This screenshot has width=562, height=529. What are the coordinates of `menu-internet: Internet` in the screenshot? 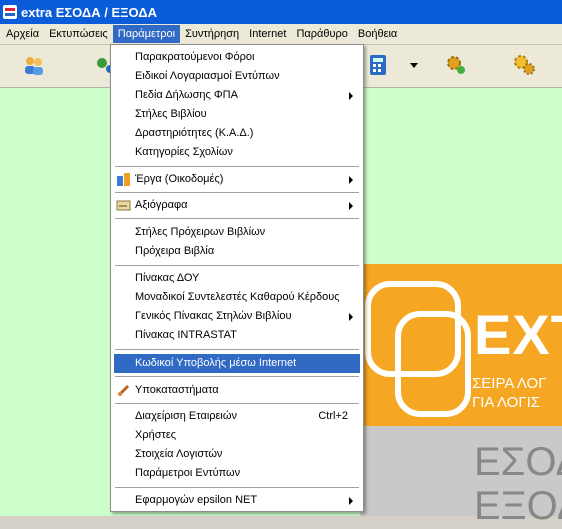 It's located at (267, 34).